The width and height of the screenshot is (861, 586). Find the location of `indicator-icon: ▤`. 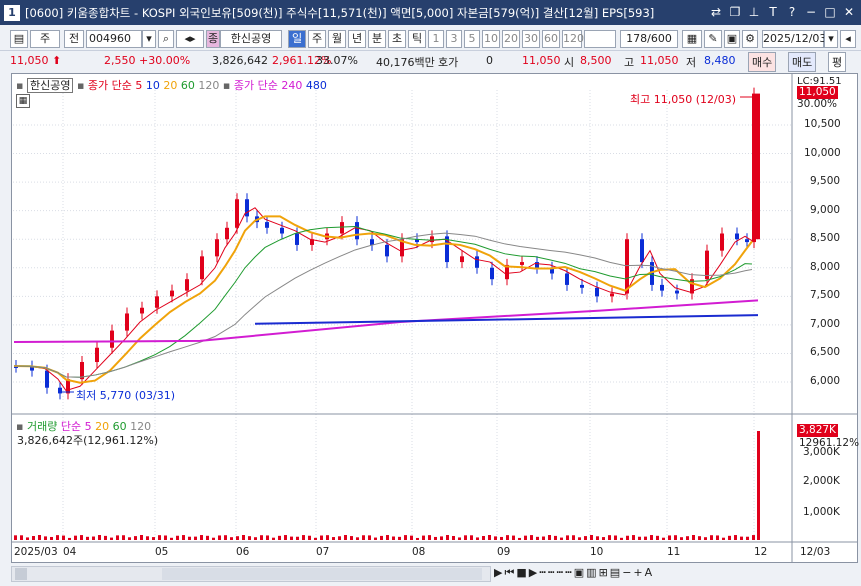

indicator-icon: ▤ is located at coordinates (616, 572).